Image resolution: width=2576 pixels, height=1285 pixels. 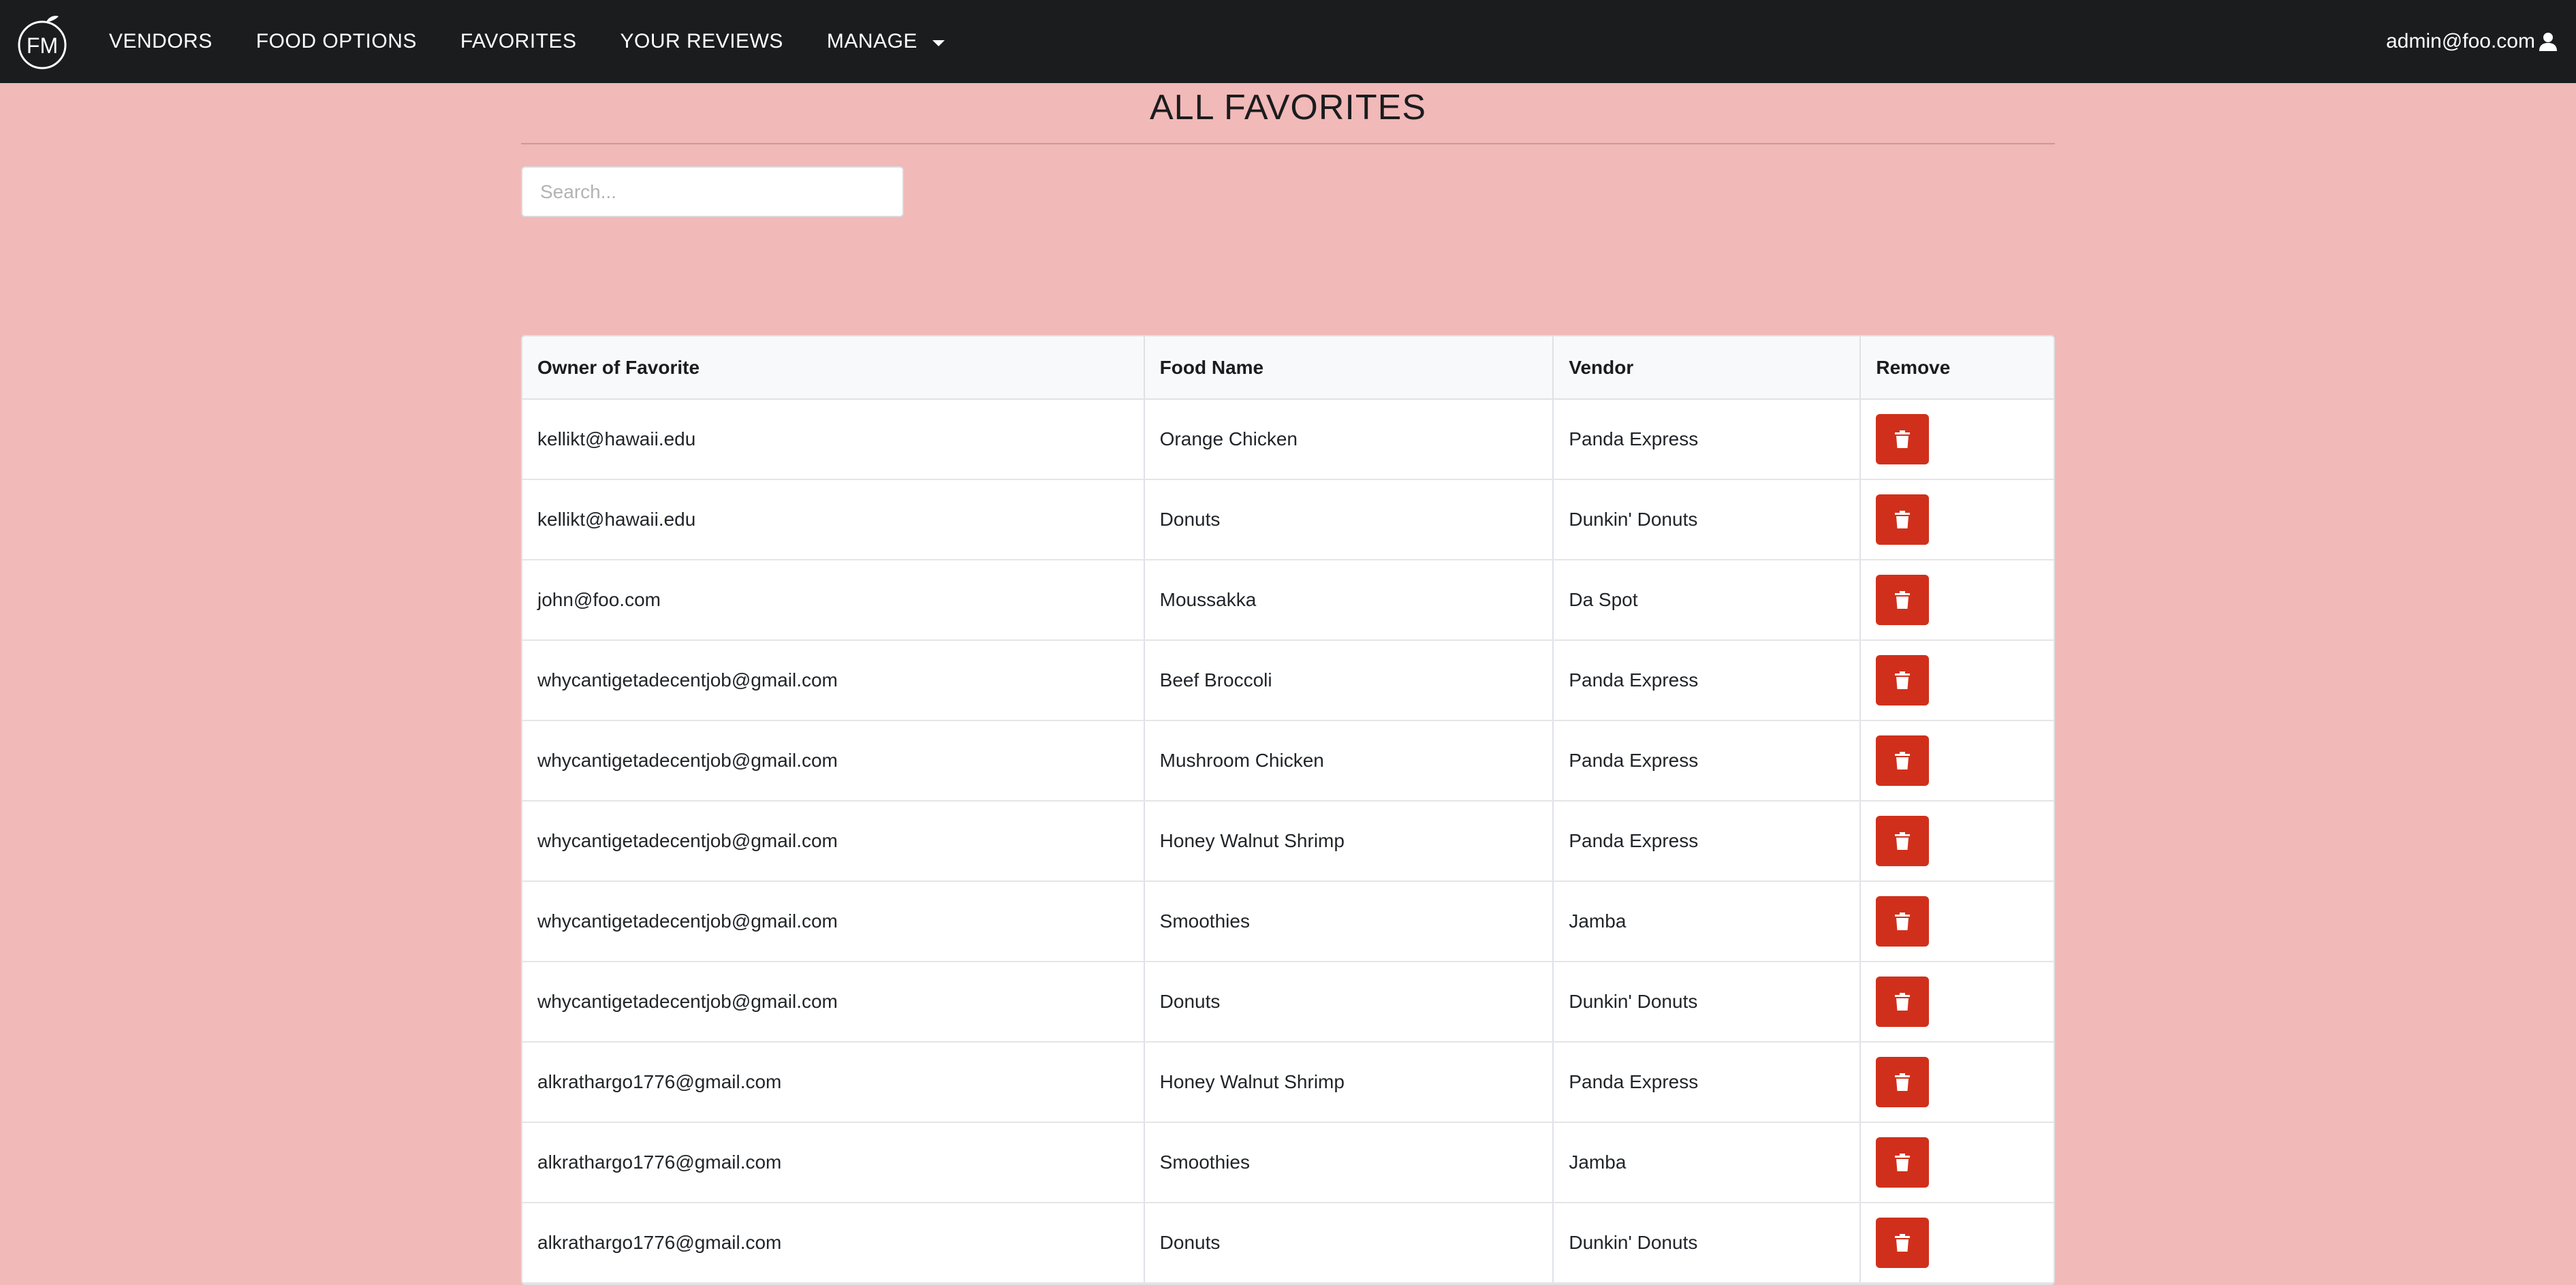 I want to click on header-food-name: Food Name, so click(x=1349, y=368).